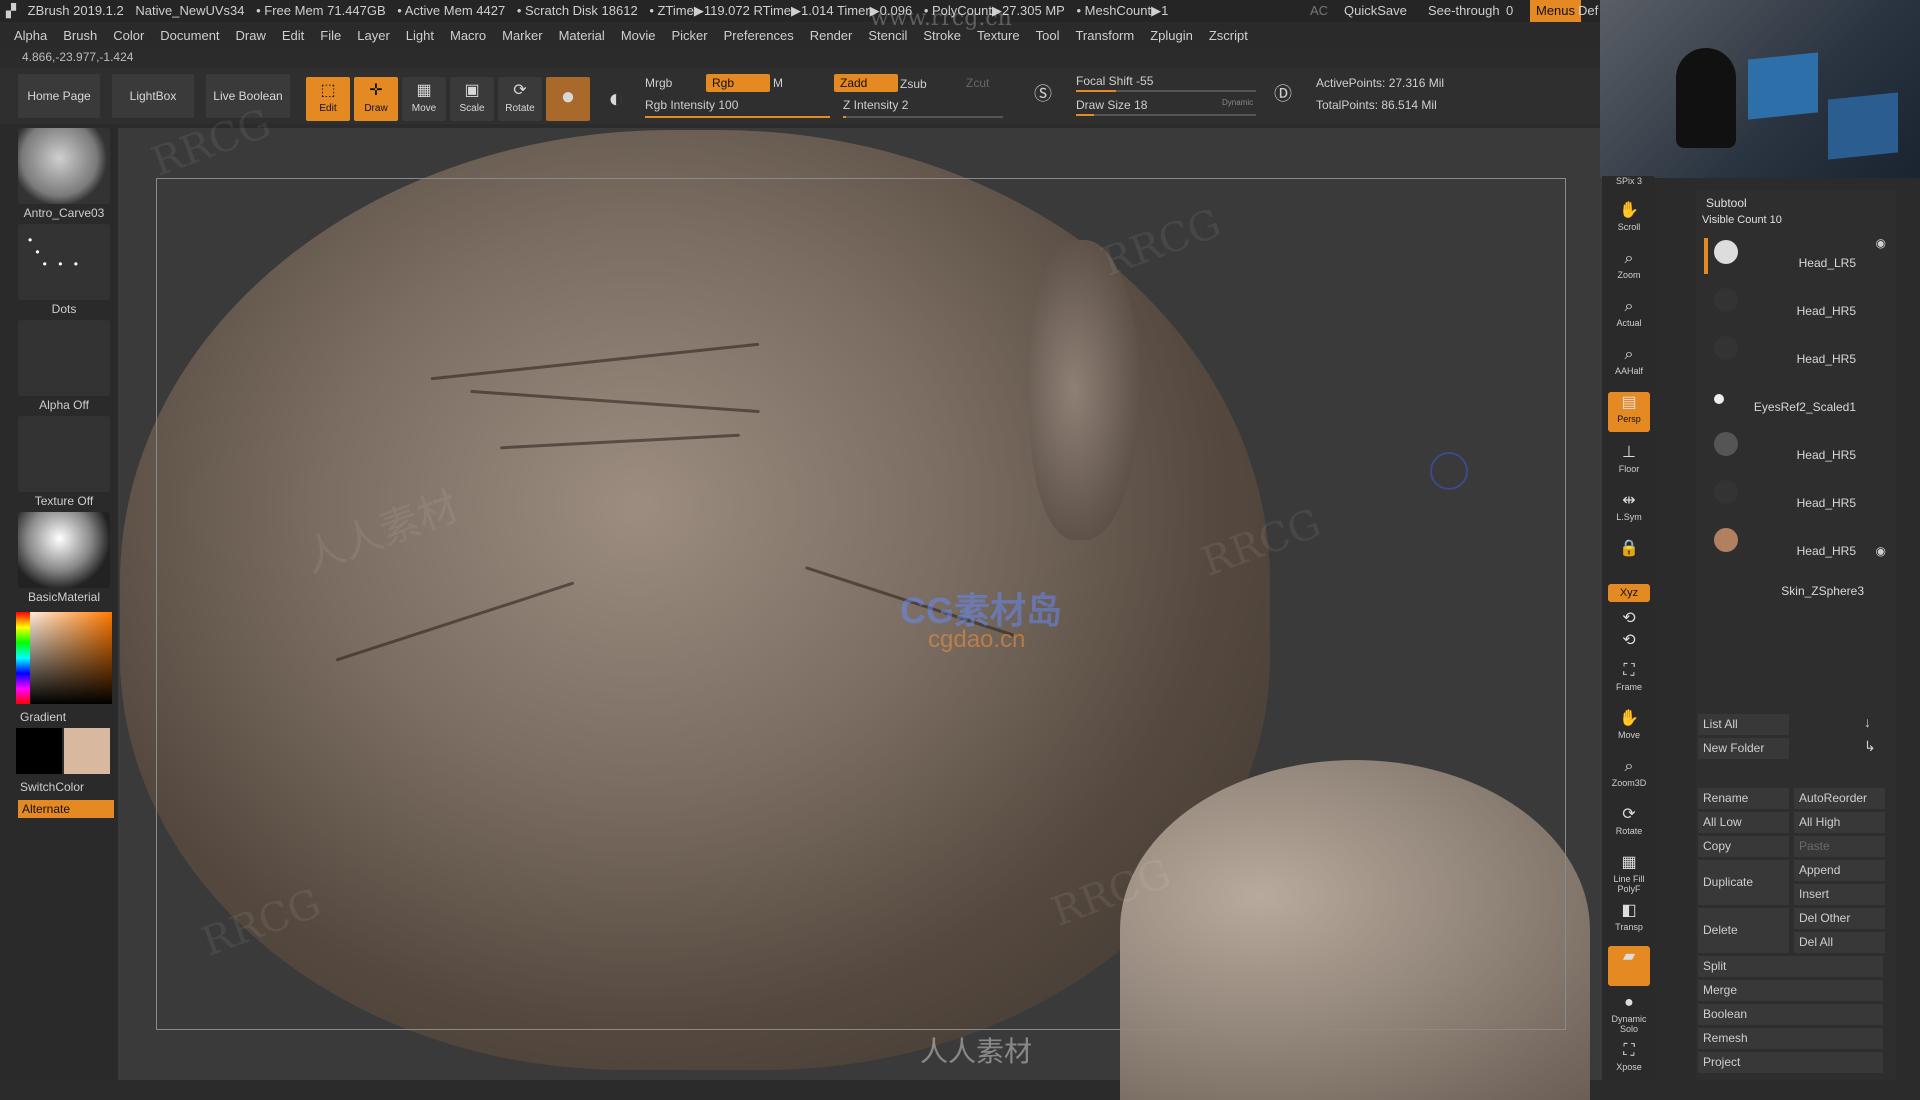 The height and width of the screenshot is (1100, 1920). I want to click on move-button: ▦ Move, so click(424, 99).